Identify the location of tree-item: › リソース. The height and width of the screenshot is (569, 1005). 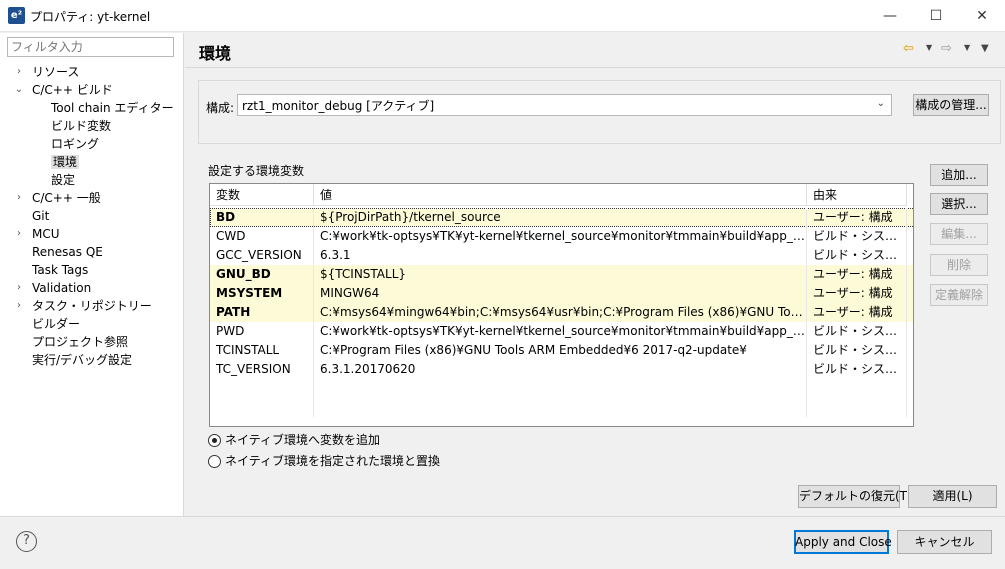
(48, 72).